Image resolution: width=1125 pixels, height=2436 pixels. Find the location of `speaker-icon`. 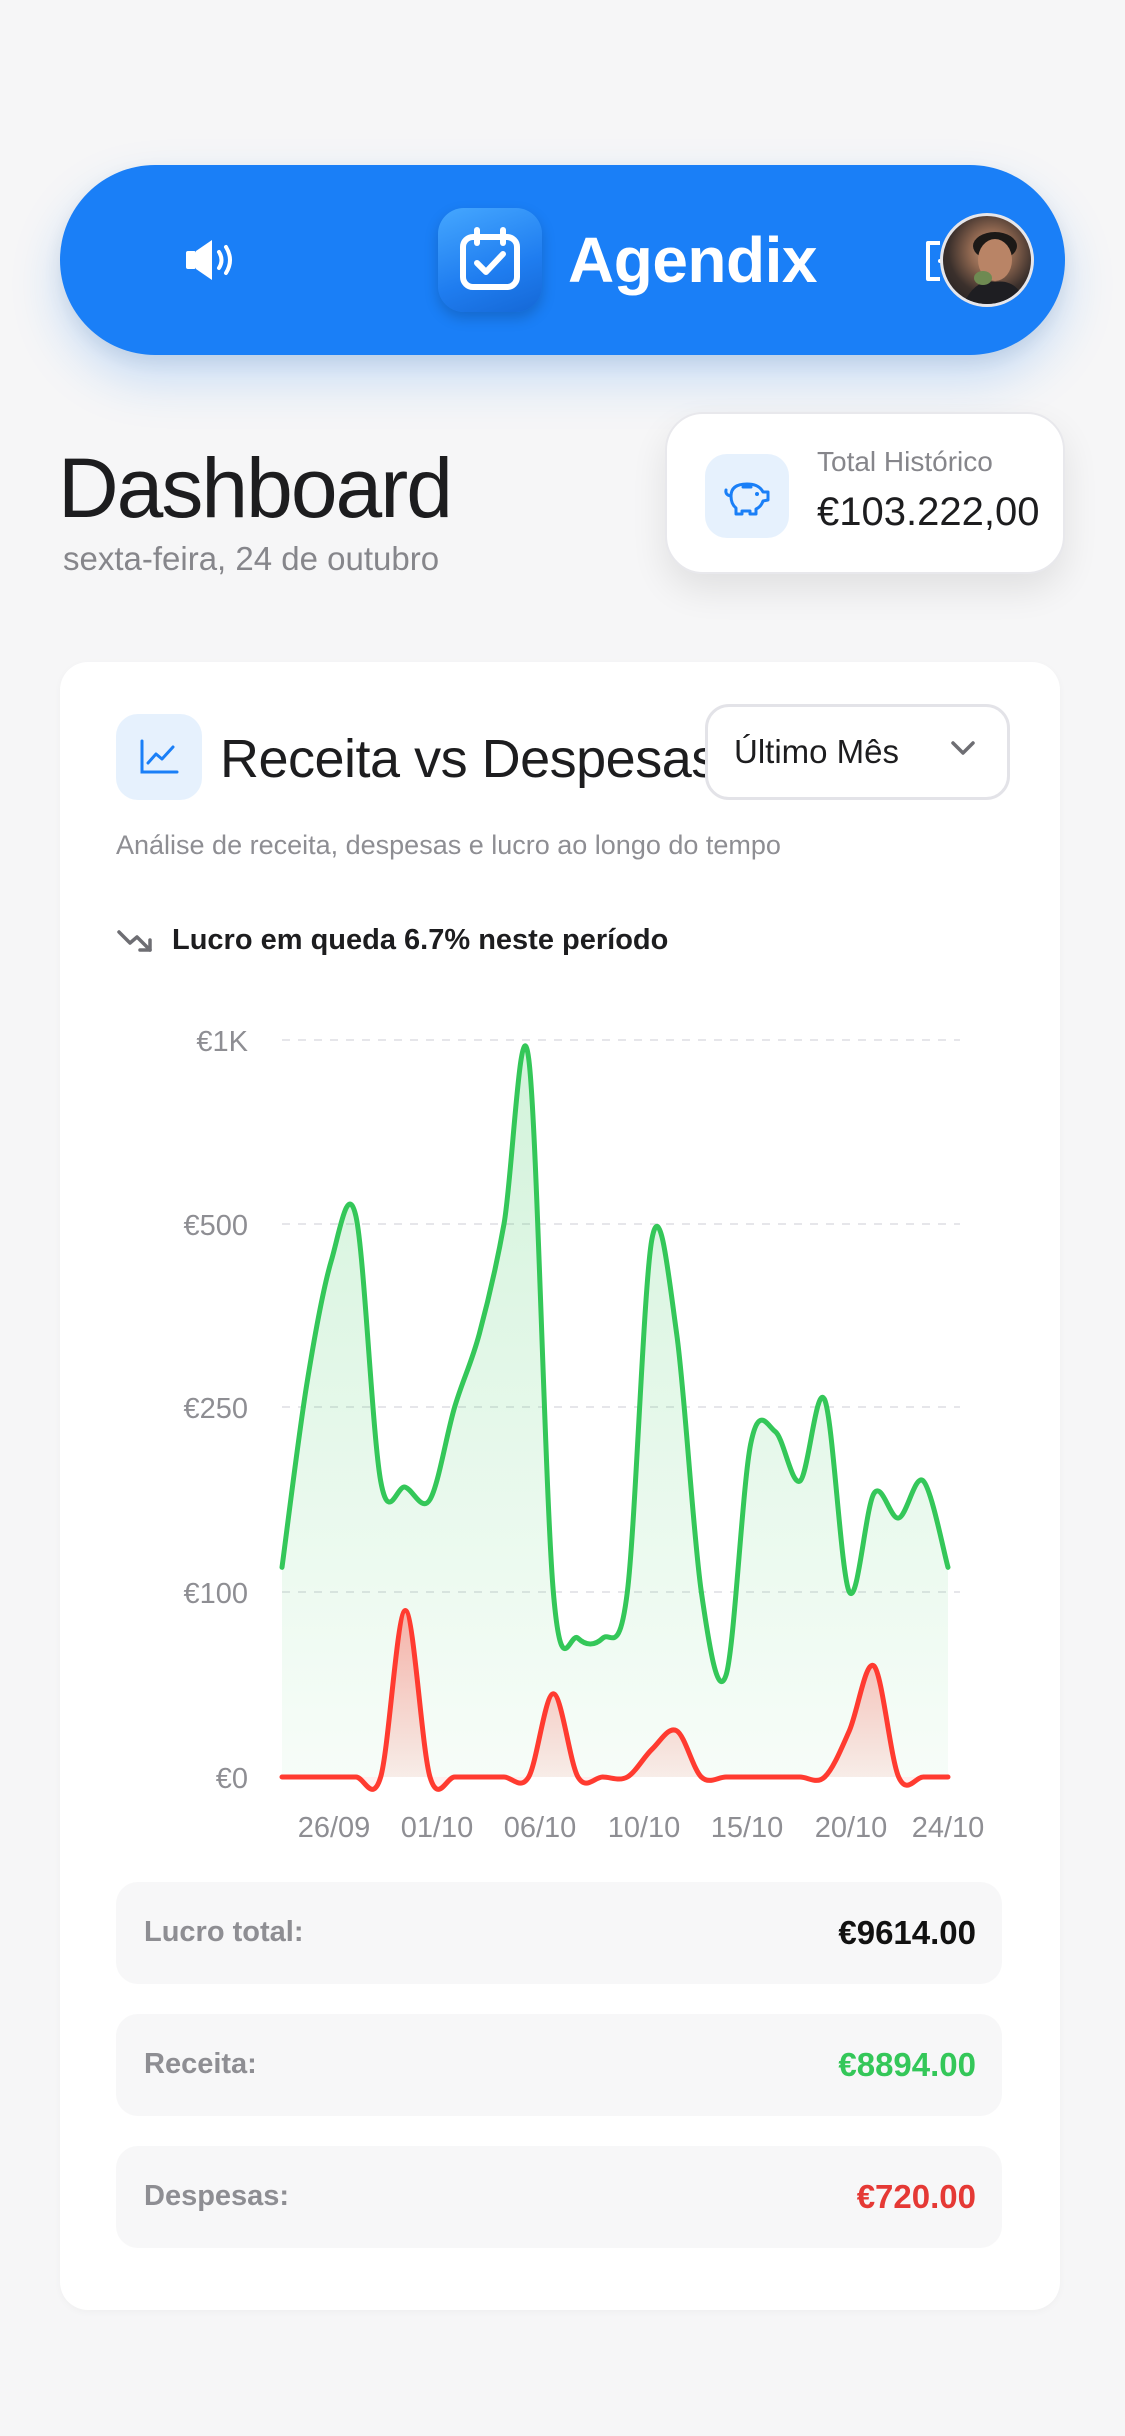

speaker-icon is located at coordinates (209, 260).